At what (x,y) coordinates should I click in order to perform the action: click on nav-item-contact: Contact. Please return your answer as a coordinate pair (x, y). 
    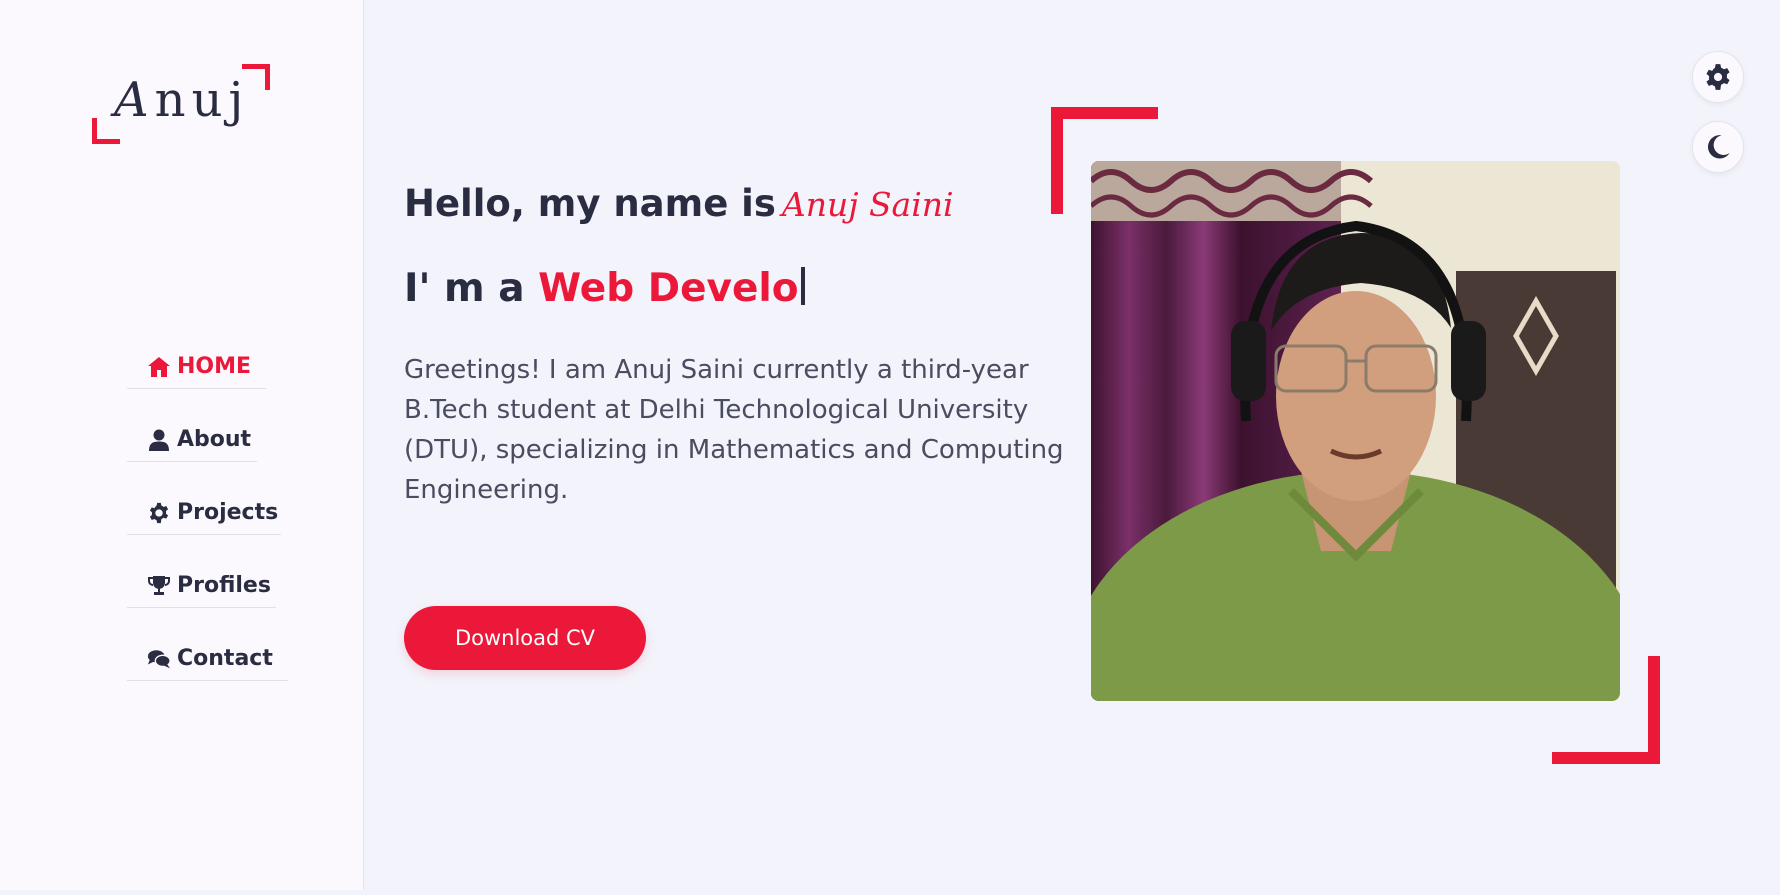
    Looking at the image, I should click on (207, 659).